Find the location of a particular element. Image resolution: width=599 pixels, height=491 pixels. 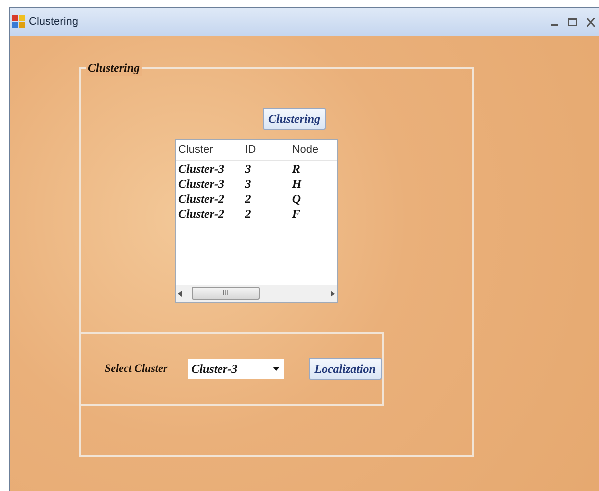

column-header: Node is located at coordinates (312, 150).